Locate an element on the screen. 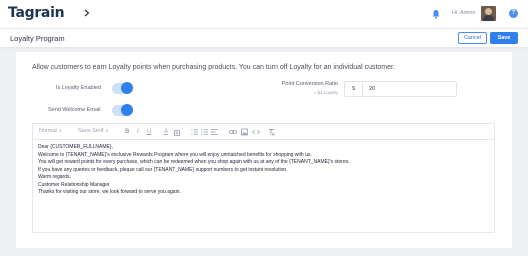 The width and height of the screenshot is (528, 256). editor-line: Customer Relationship Manager is located at coordinates (74, 184).